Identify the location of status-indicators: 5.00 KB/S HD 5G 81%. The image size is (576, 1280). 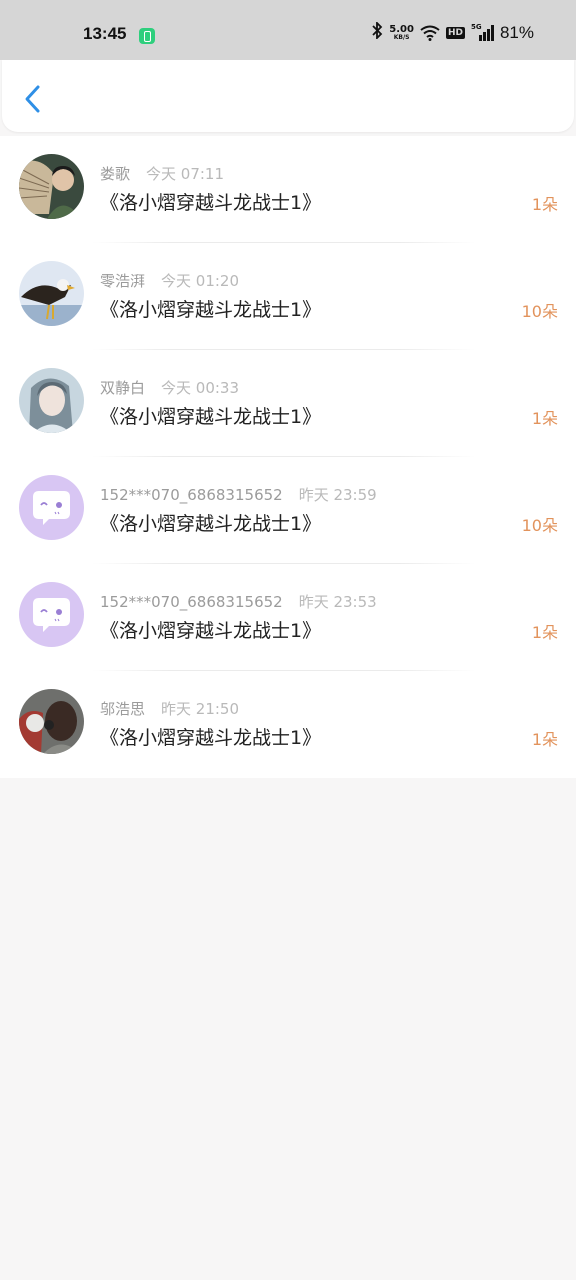
(452, 31).